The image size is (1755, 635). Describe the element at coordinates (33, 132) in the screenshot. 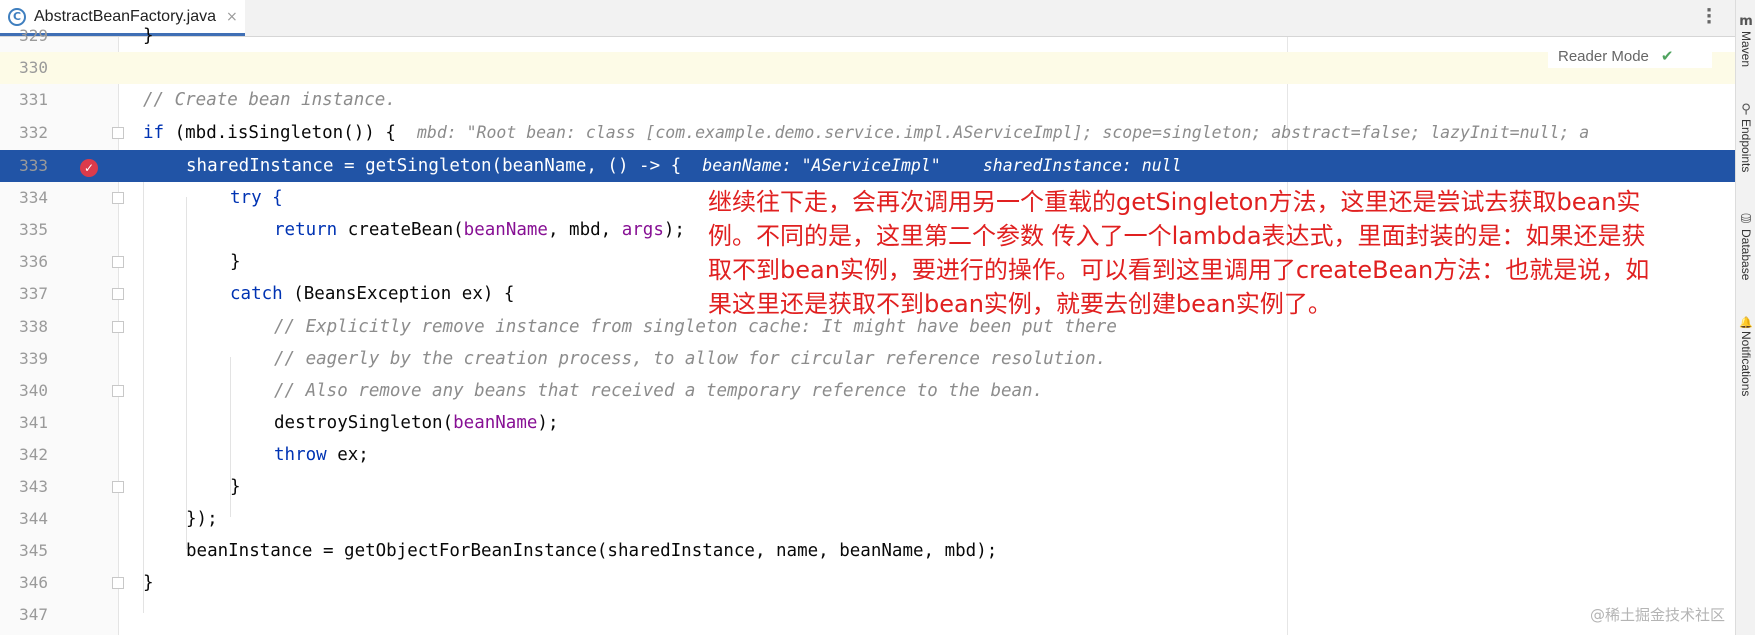

I see `line-number: 332` at that location.